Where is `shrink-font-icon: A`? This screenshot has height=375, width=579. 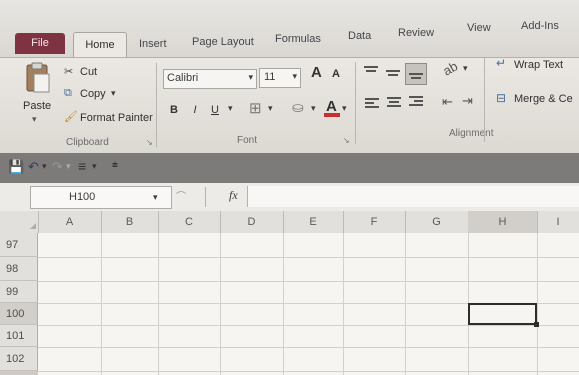 shrink-font-icon: A is located at coordinates (336, 74).